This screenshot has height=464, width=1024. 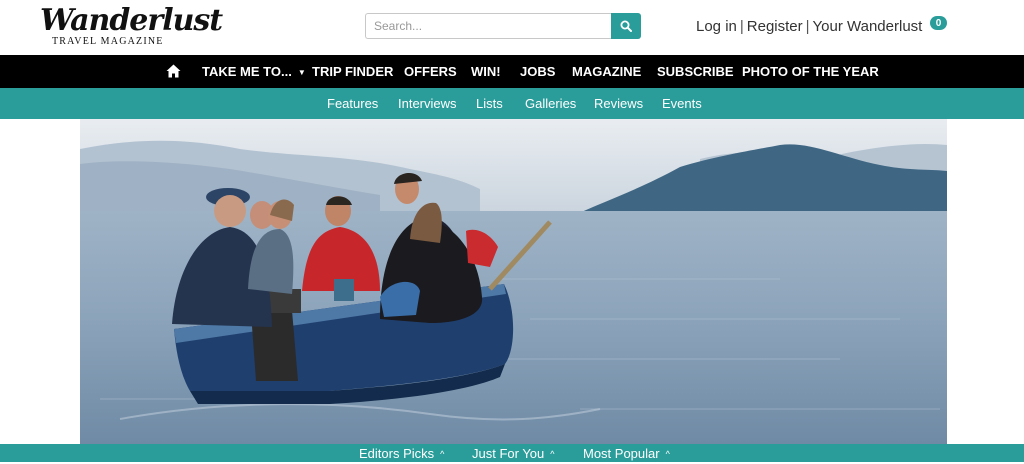 I want to click on wanderlust-logo: Wanderlust TRAVEL MAGAZINE, so click(x=131, y=26).